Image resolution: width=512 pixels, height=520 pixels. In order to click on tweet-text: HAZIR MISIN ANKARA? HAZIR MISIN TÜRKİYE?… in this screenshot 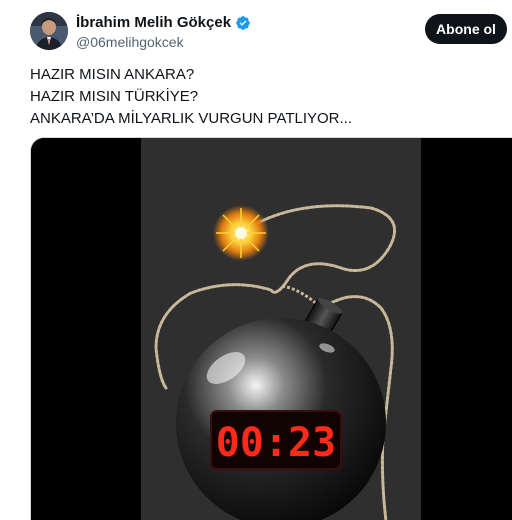, I will do `click(265, 97)`.